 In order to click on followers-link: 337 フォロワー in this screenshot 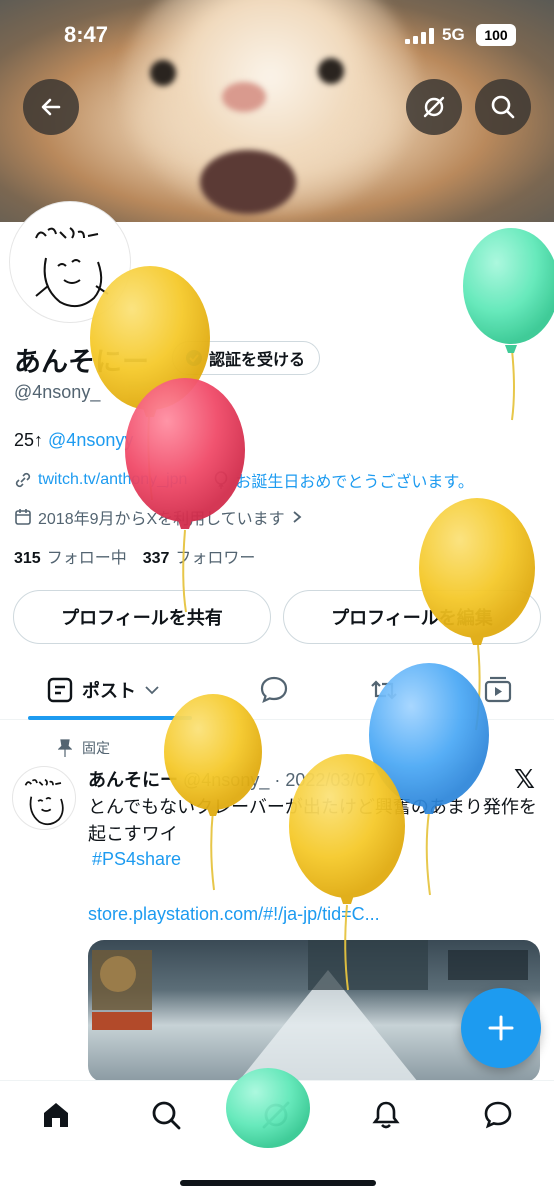, I will do `click(199, 556)`.